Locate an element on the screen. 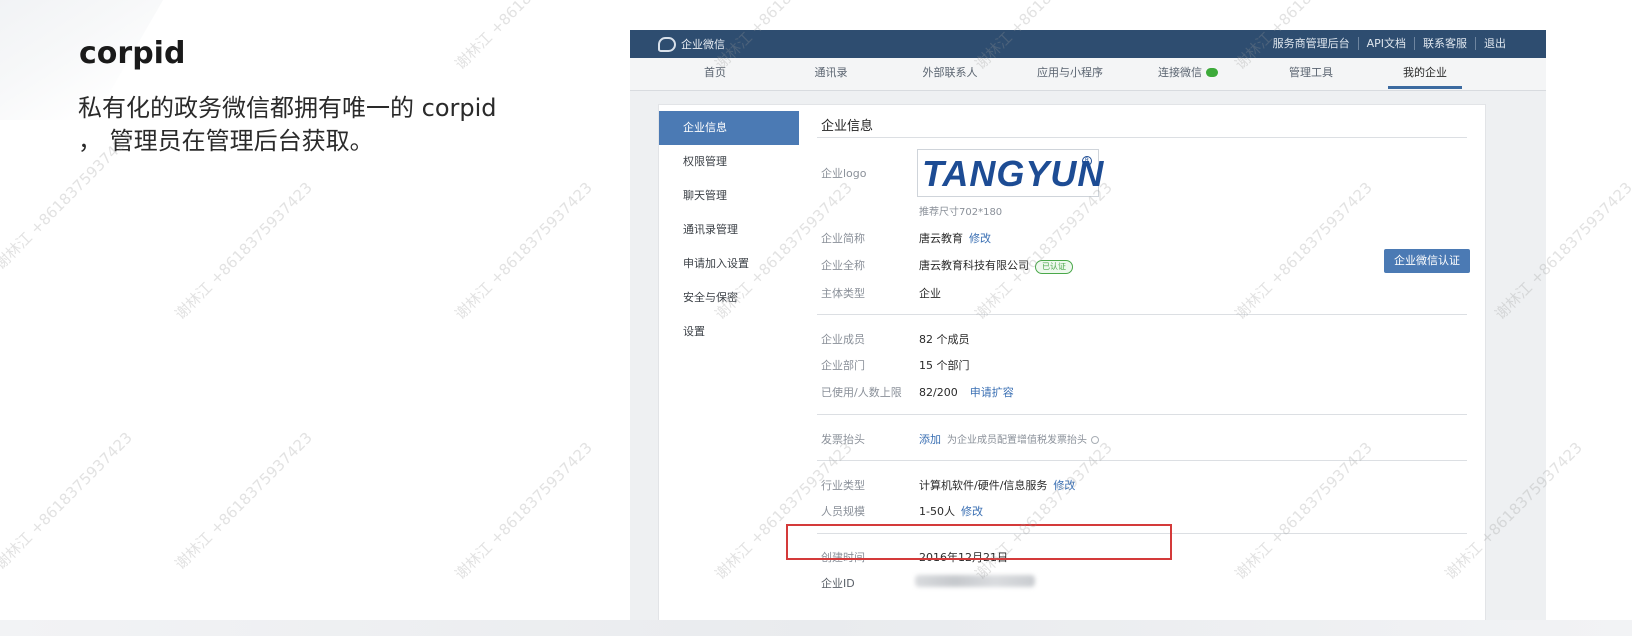  top-link-logout: 退出 is located at coordinates (1494, 43).